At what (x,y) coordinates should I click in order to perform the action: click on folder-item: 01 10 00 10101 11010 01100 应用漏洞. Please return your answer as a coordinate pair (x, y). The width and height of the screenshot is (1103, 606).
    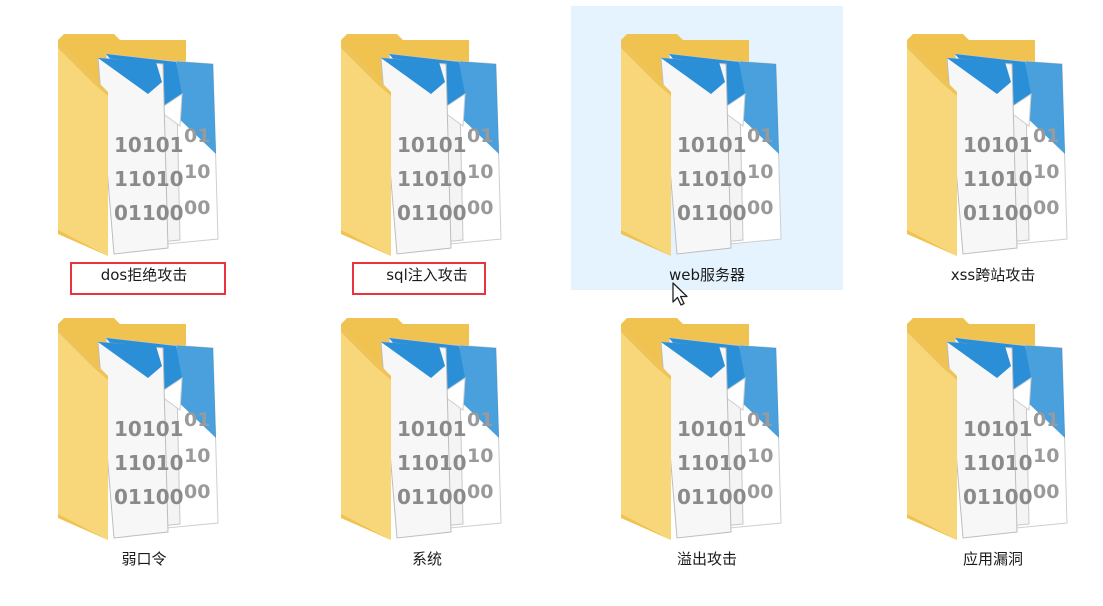
    Looking at the image, I should click on (980, 432).